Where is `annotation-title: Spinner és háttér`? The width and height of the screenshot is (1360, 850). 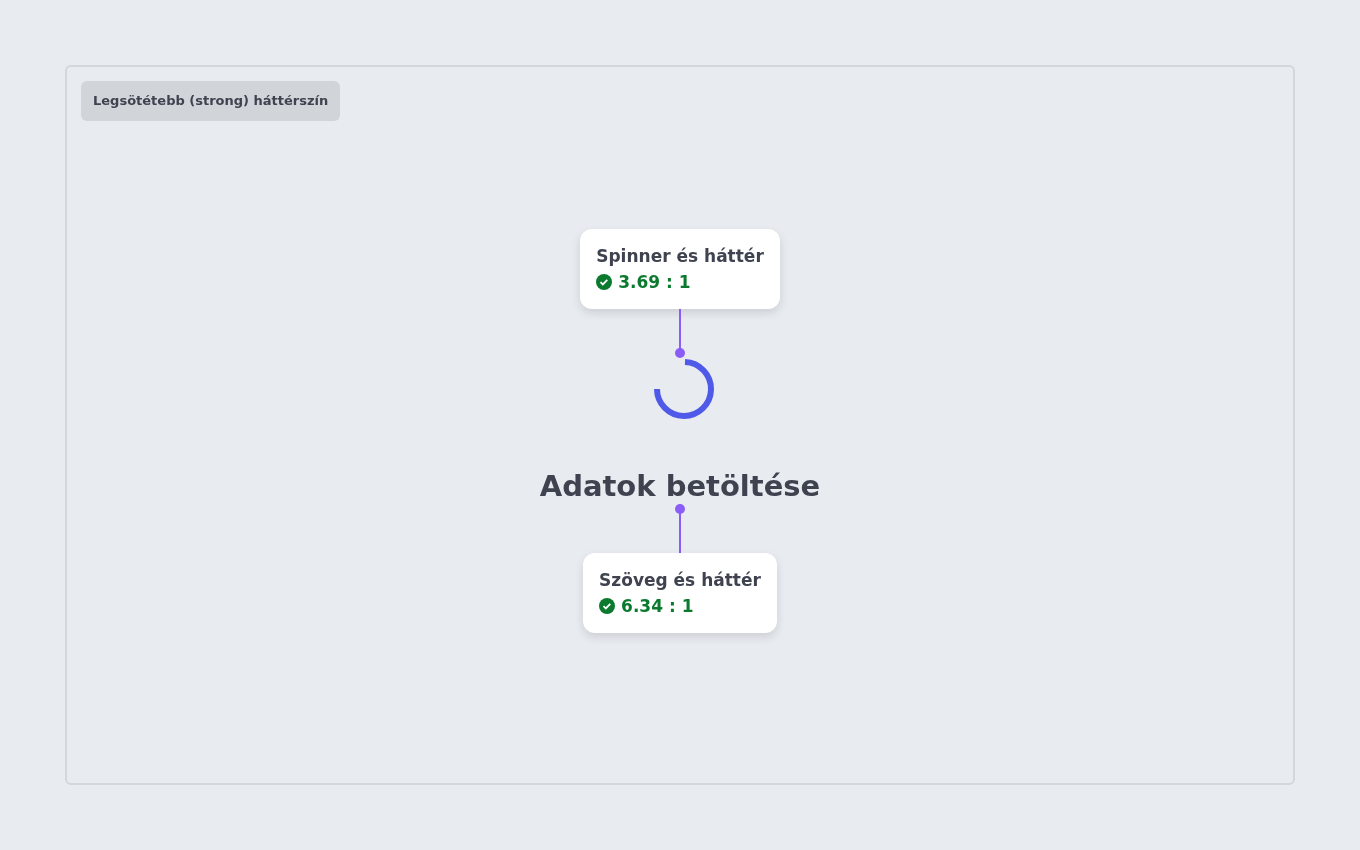
annotation-title: Spinner és háttér is located at coordinates (680, 256).